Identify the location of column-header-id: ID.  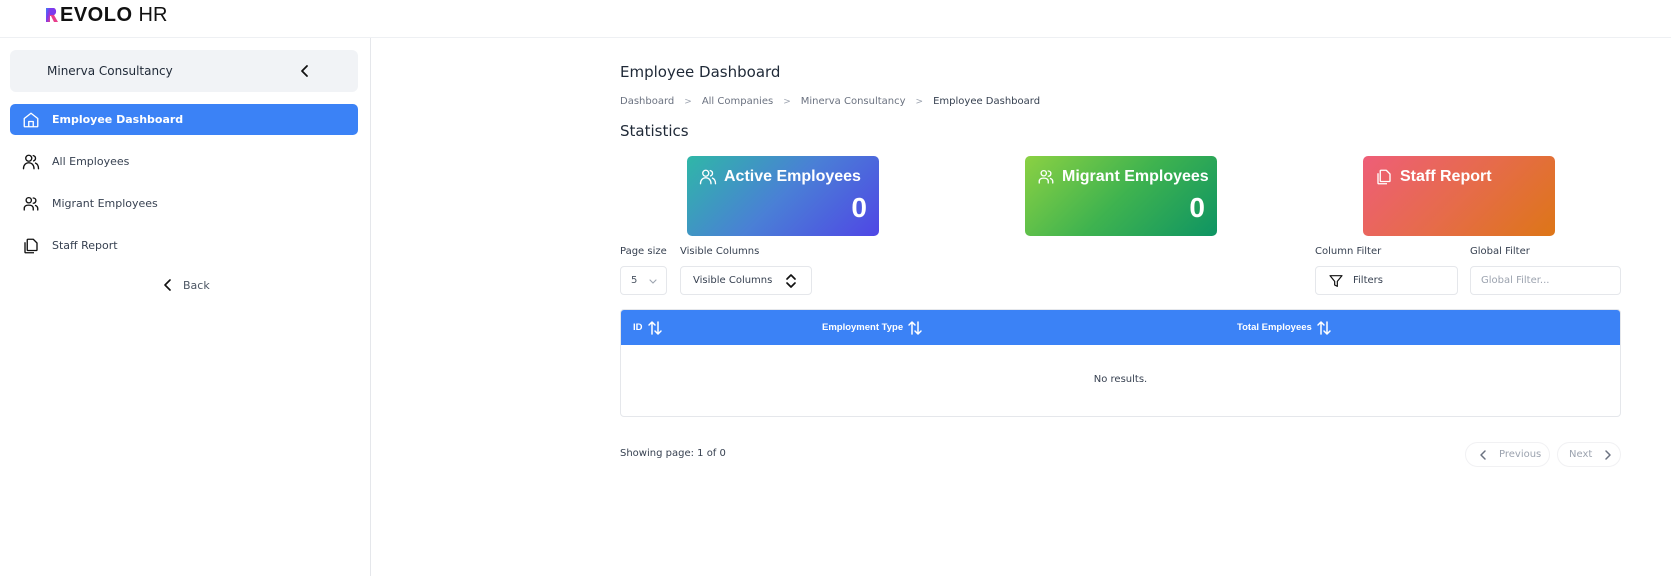
(648, 327).